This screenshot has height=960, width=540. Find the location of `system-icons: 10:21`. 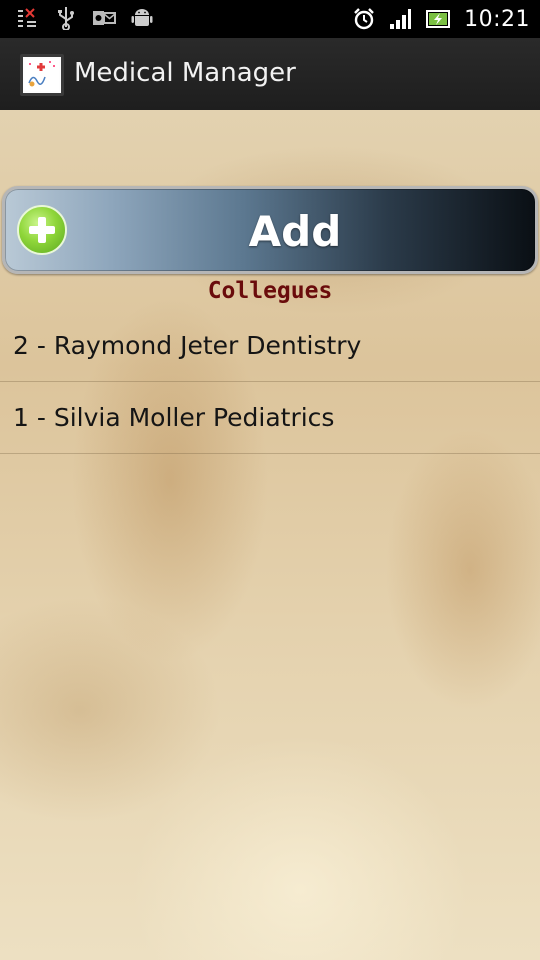

system-icons: 10:21 is located at coordinates (441, 19).